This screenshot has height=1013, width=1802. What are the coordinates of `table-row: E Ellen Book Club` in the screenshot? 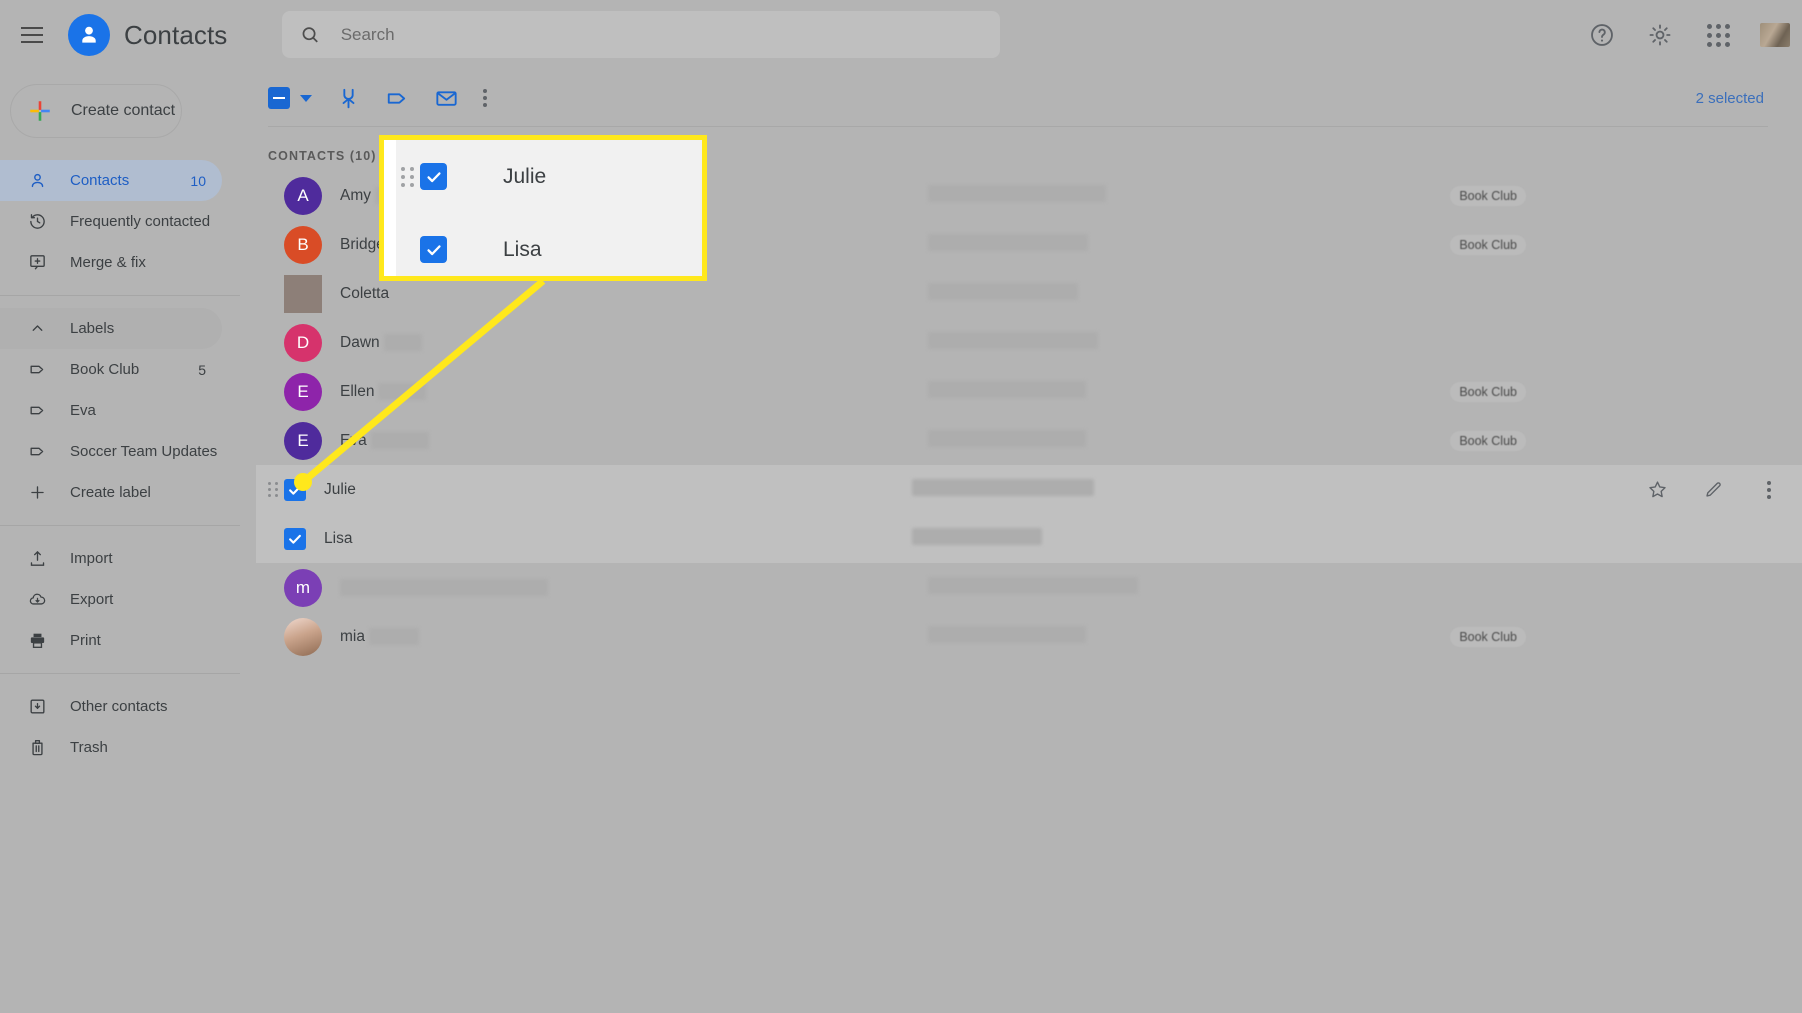 It's located at (1029, 391).